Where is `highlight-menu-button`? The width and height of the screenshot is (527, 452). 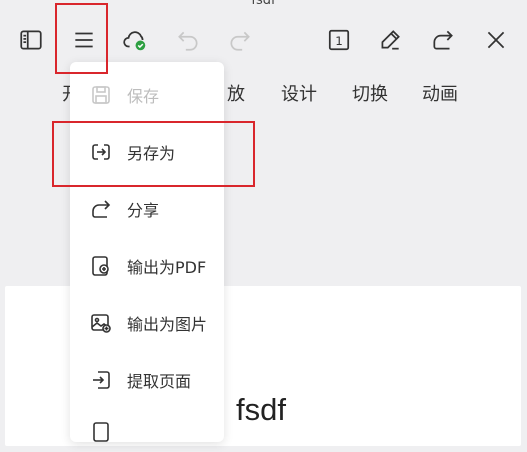
highlight-menu-button is located at coordinates (81, 38).